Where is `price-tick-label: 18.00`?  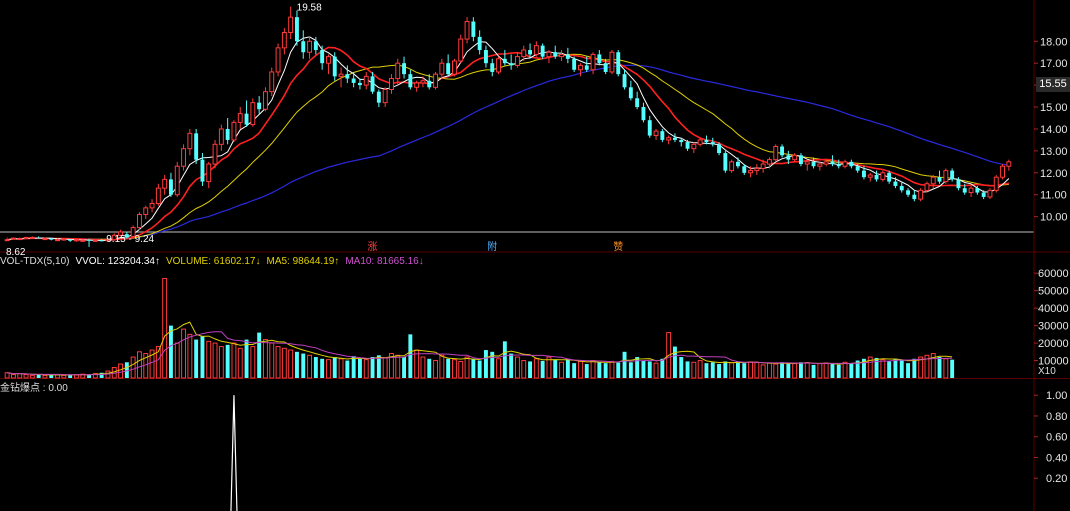 price-tick-label: 18.00 is located at coordinates (1054, 42).